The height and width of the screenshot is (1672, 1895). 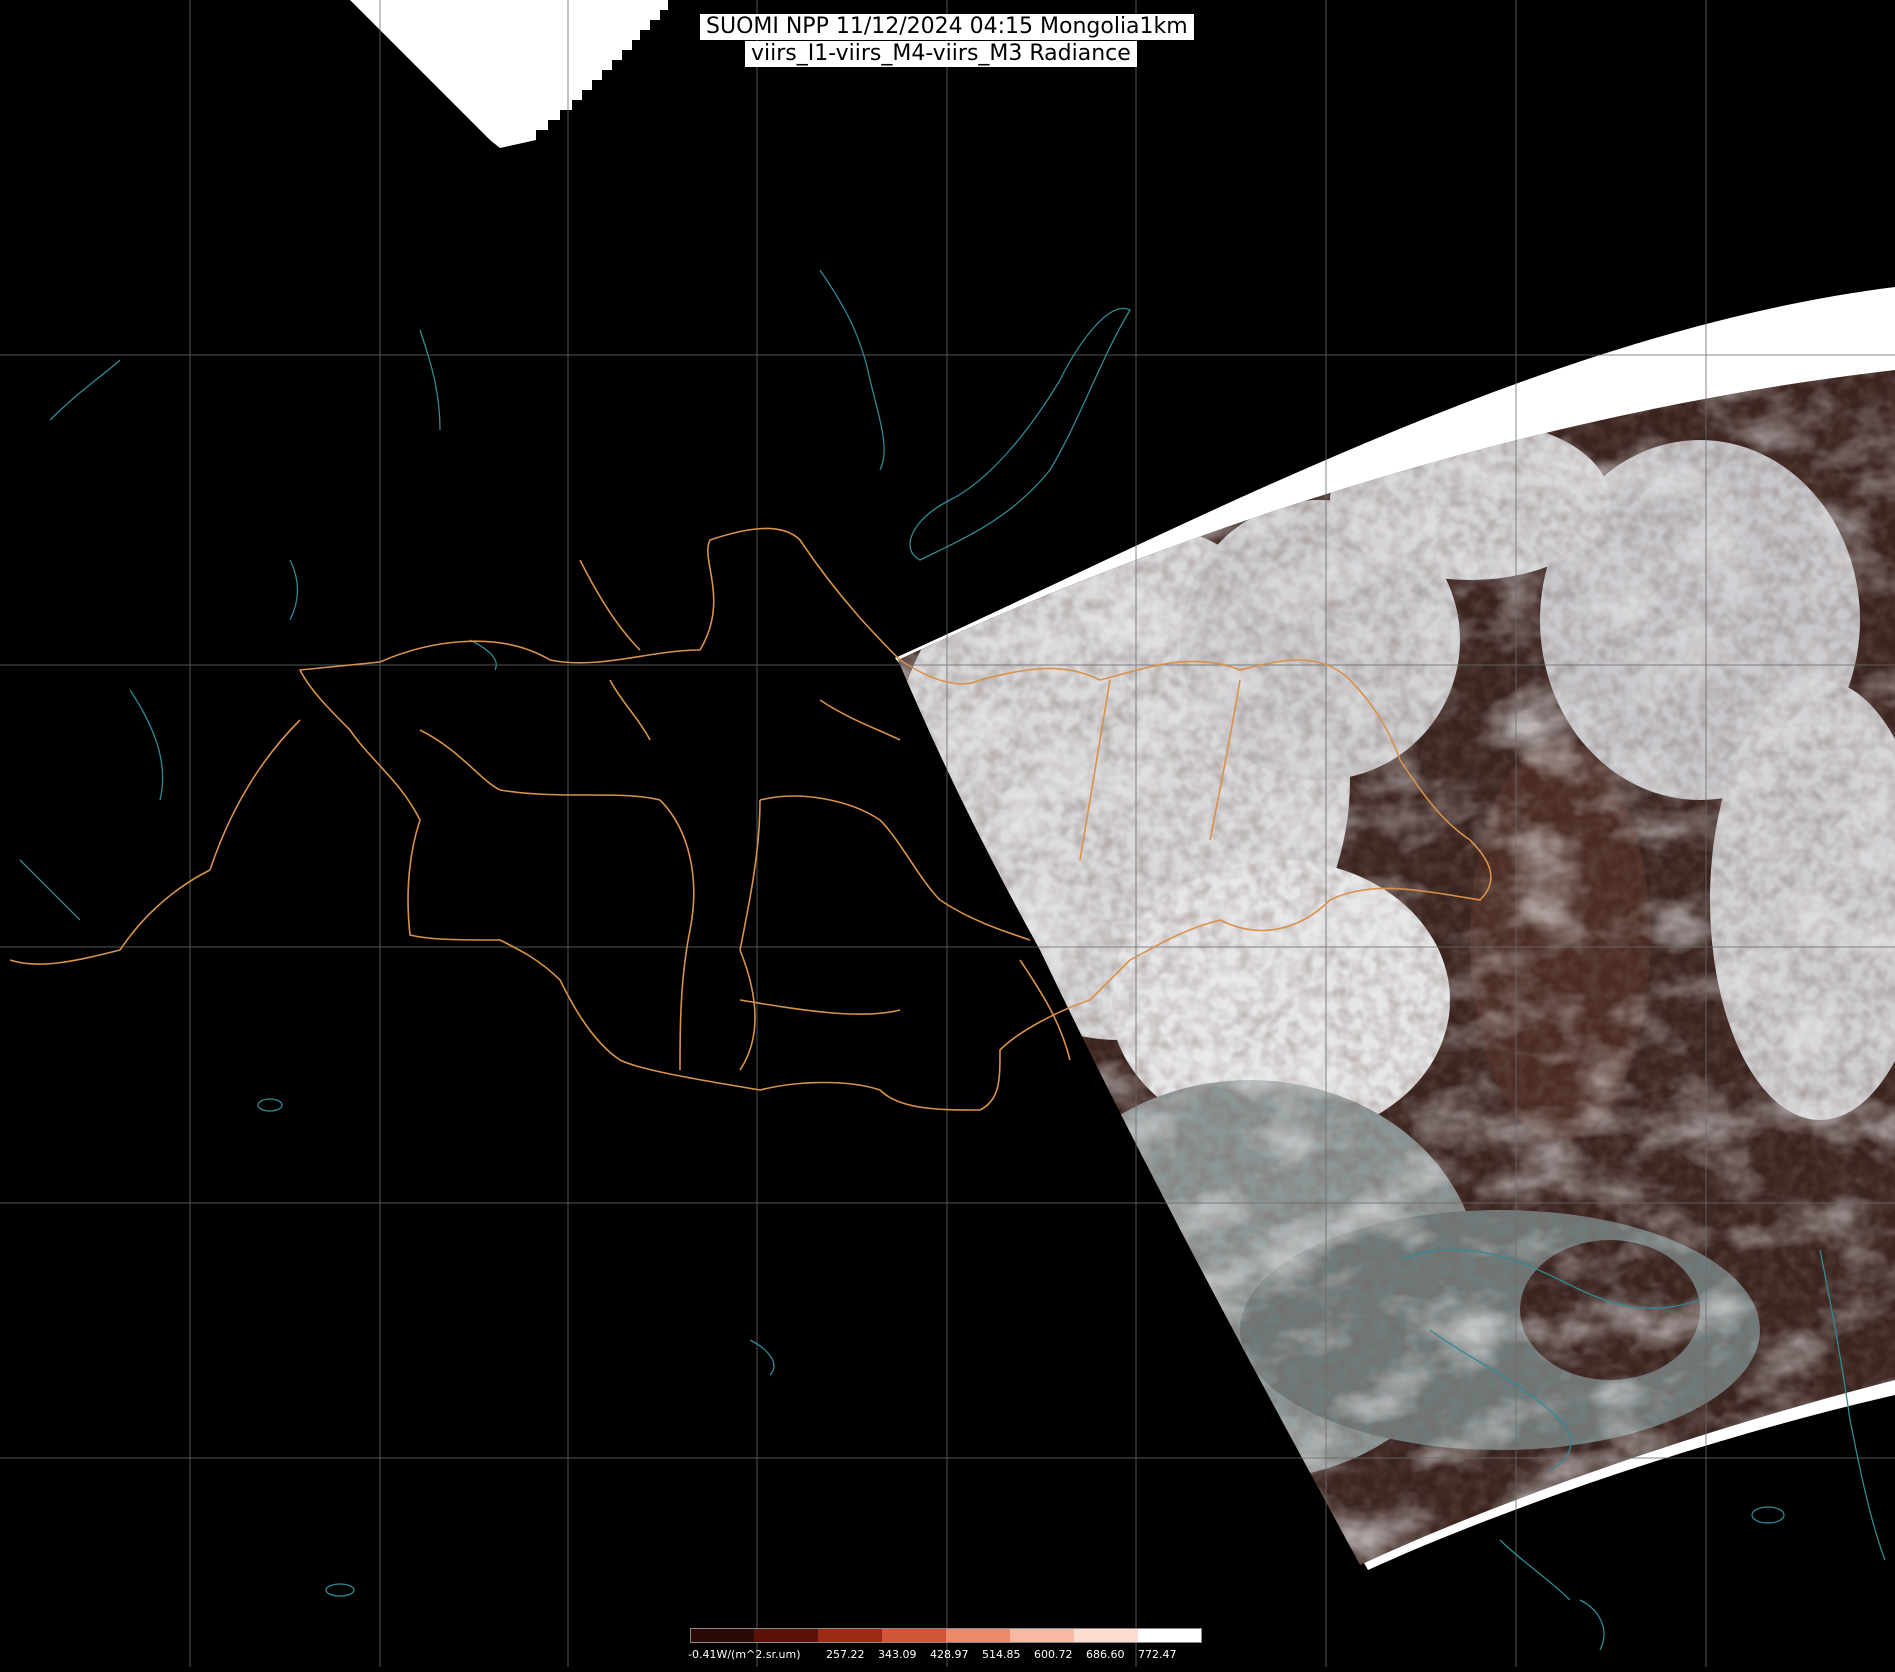 I want to click on colorbar-label: 514.85, so click(x=1001, y=1654).